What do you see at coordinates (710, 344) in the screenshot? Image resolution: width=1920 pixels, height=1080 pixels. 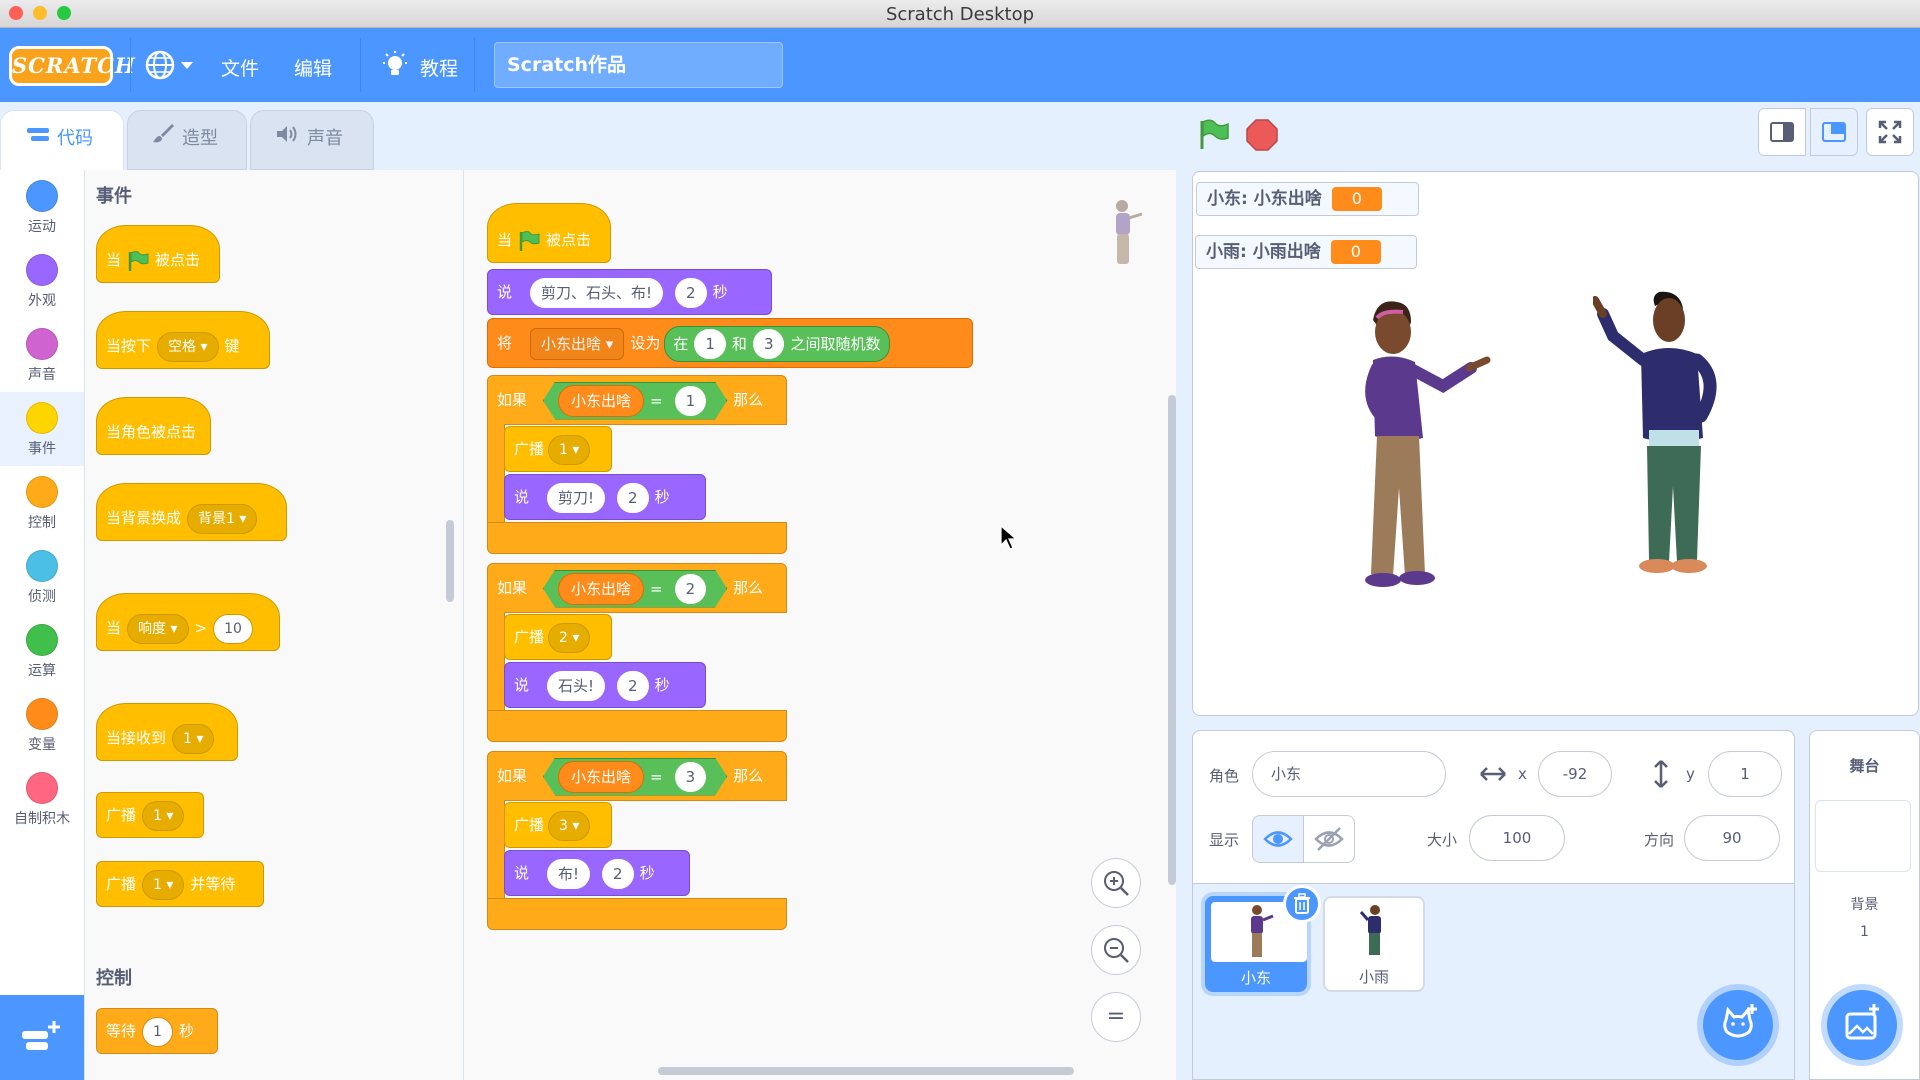 I see `random-from-input: 1` at bounding box center [710, 344].